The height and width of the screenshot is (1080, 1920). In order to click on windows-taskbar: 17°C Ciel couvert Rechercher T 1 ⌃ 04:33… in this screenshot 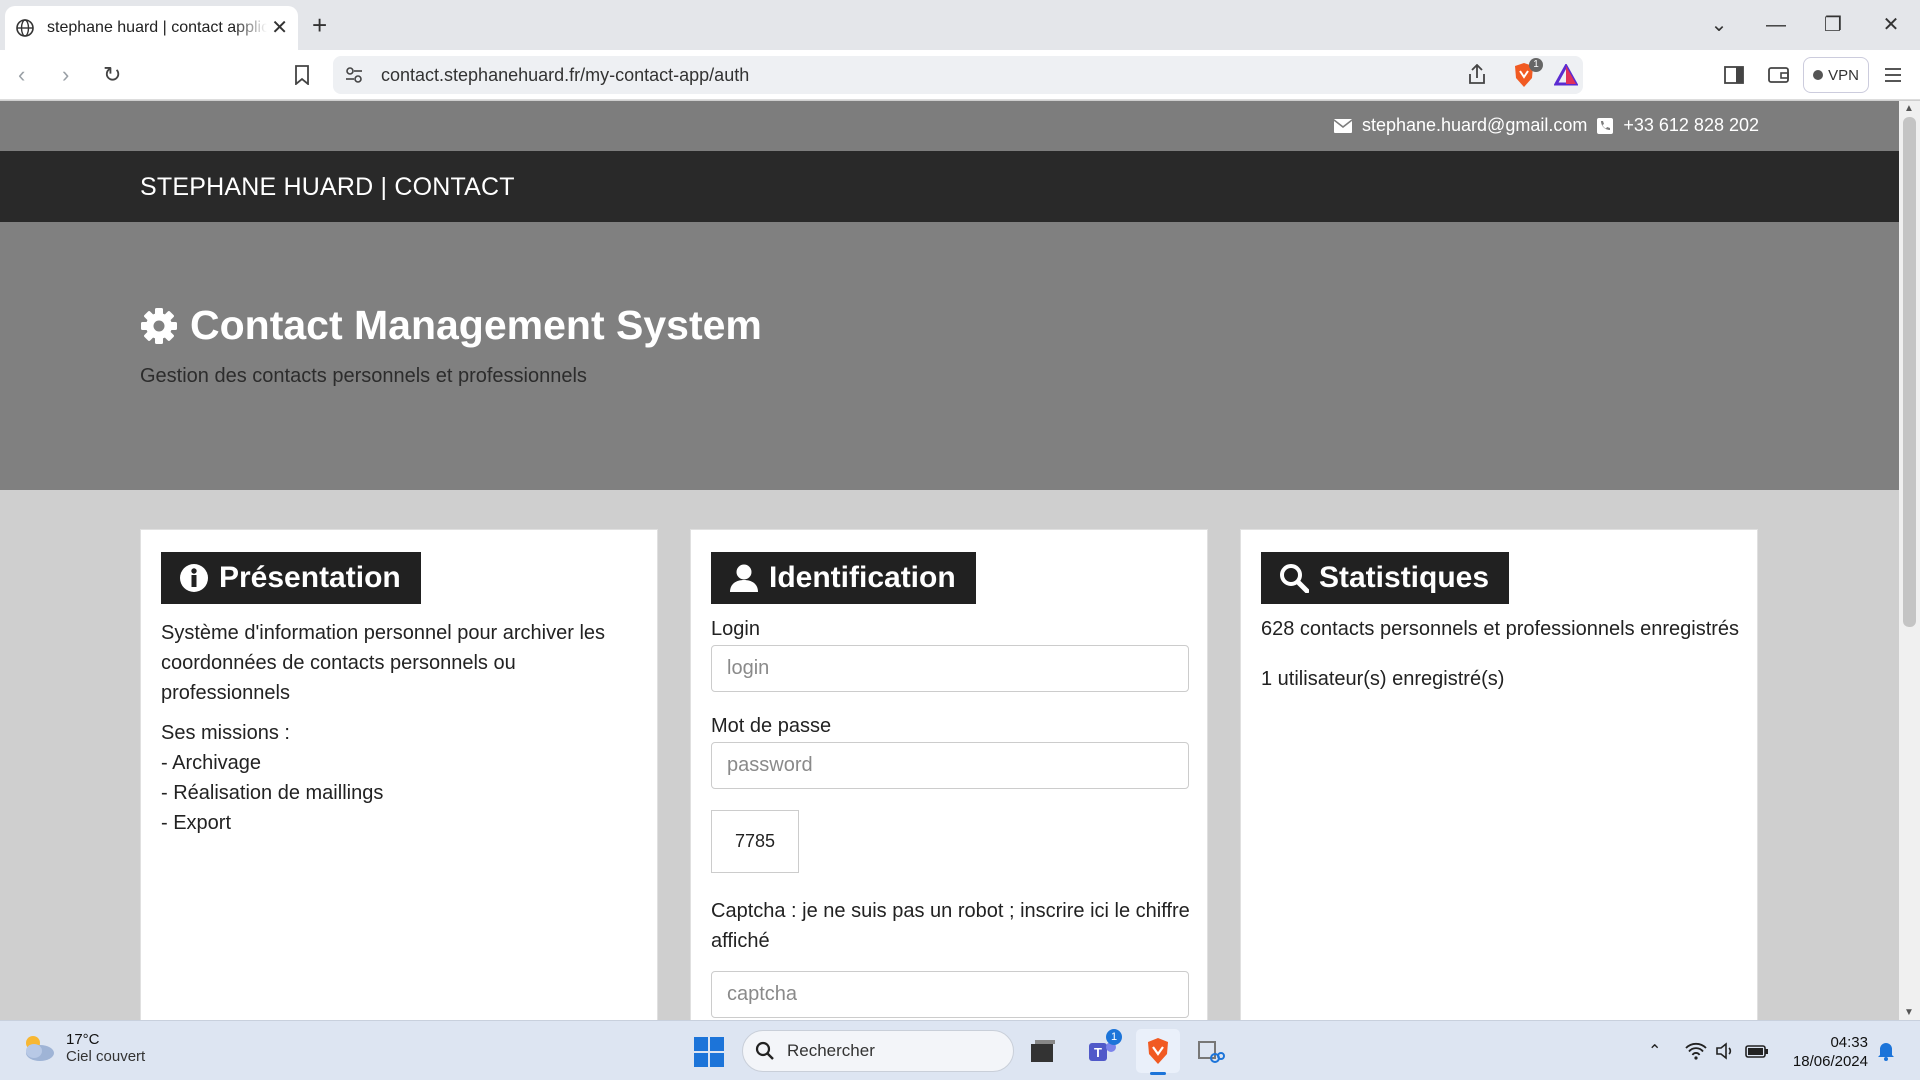, I will do `click(960, 1050)`.